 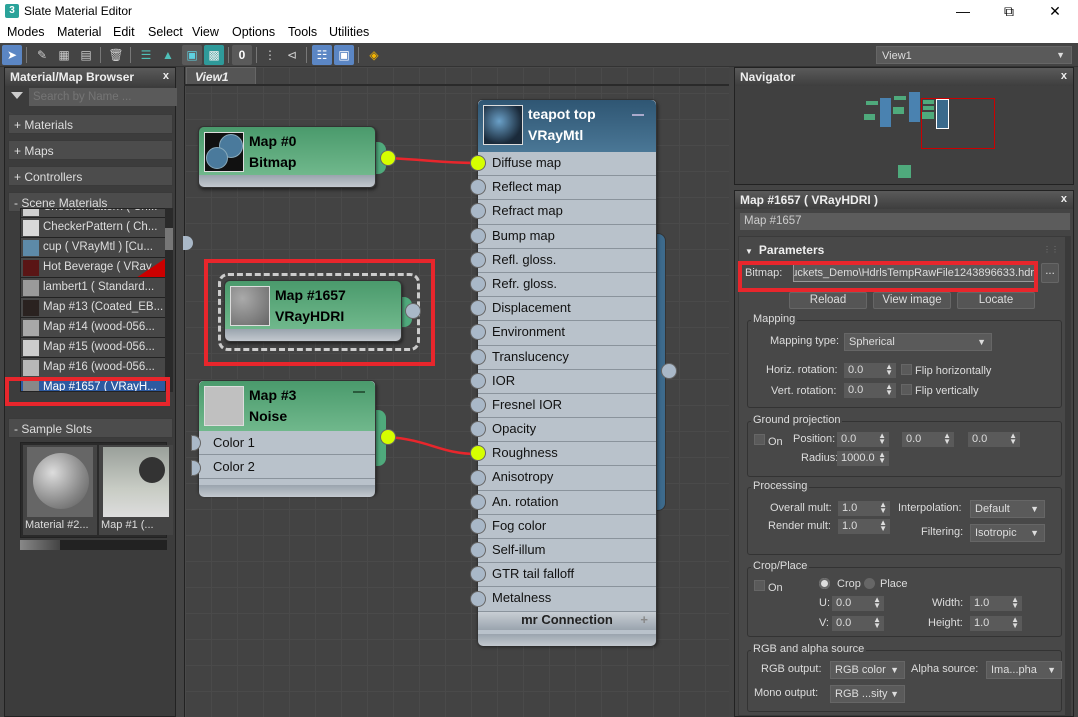 What do you see at coordinates (322, 55) in the screenshot?
I see `material-map-browser-toggle-icon: ☷` at bounding box center [322, 55].